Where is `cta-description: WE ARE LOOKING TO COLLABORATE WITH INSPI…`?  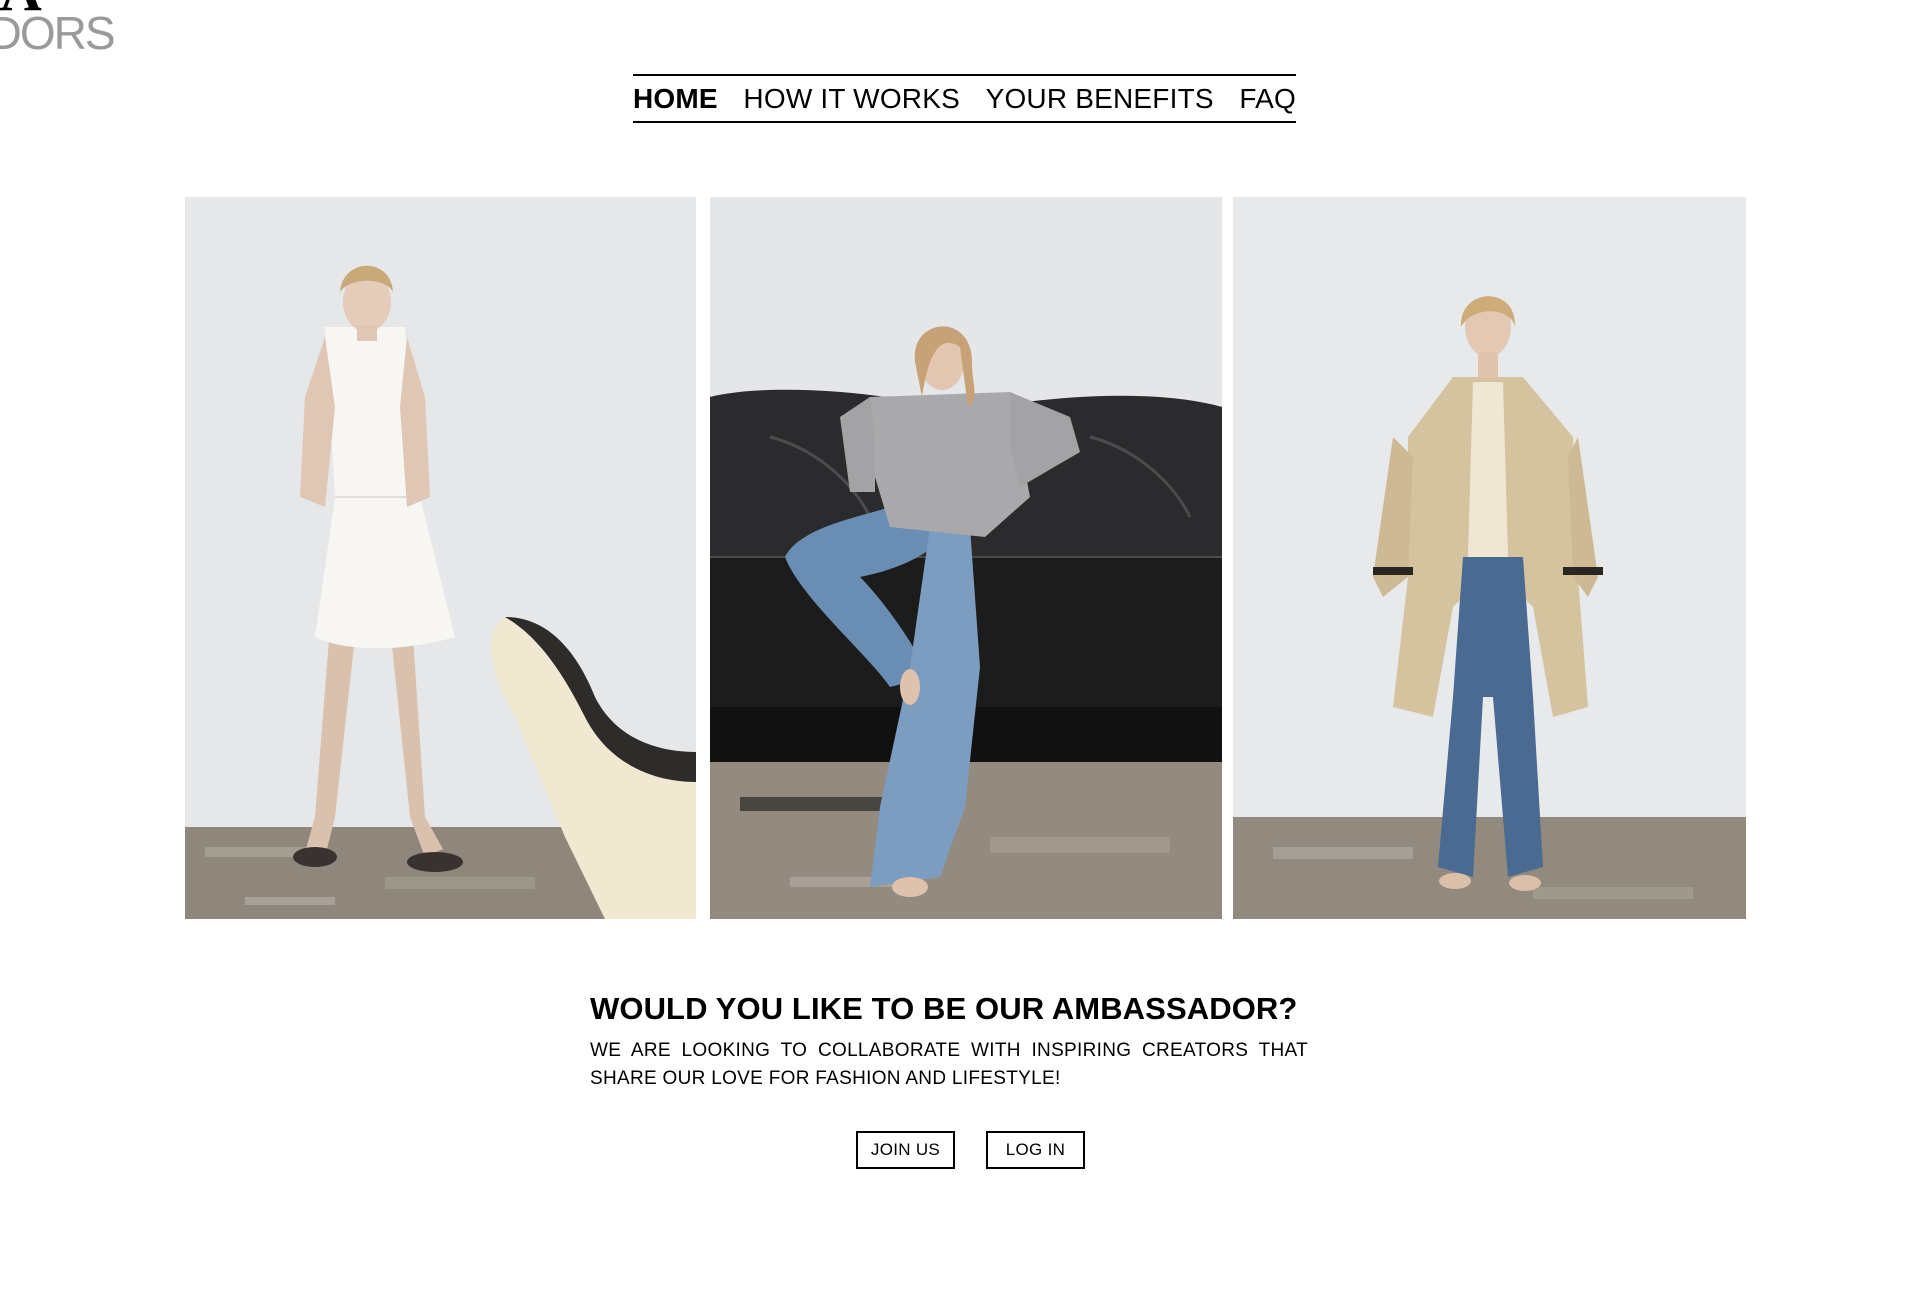
cta-description: WE ARE LOOKING TO COLLABORATE WITH INSPI… is located at coordinates (949, 1064).